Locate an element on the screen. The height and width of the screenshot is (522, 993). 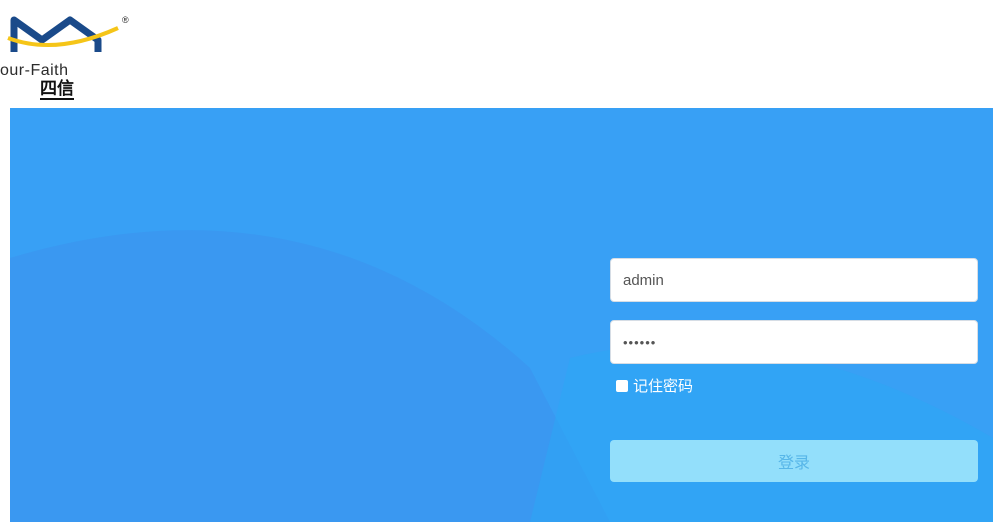
login-button: 登录 is located at coordinates (794, 461).